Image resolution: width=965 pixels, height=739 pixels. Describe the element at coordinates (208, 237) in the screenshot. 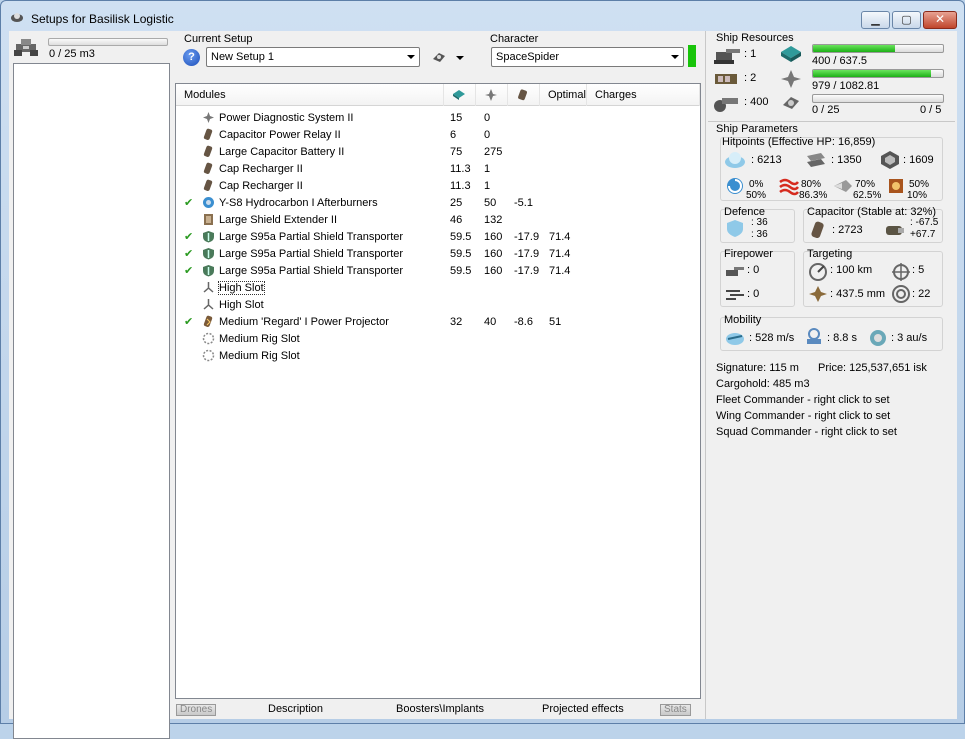

I see `shield-transporter-icon` at that location.